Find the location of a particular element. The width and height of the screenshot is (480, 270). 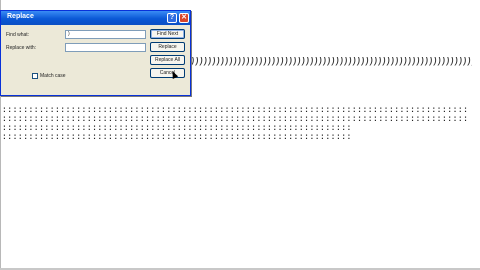

find-what-label: Find what: is located at coordinates (18, 35).